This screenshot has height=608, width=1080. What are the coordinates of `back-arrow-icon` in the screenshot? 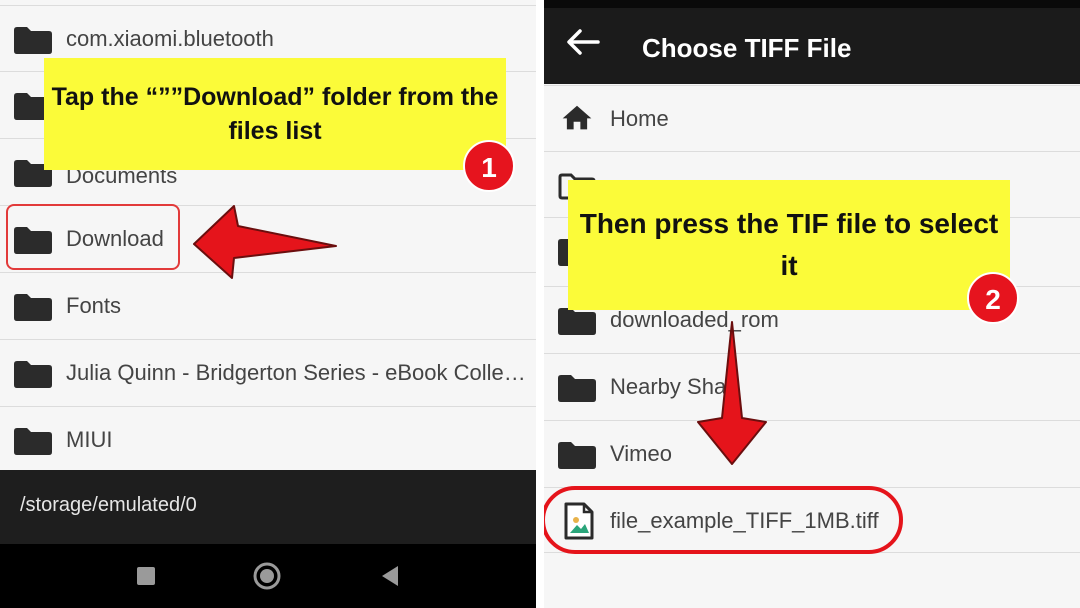 It's located at (582, 42).